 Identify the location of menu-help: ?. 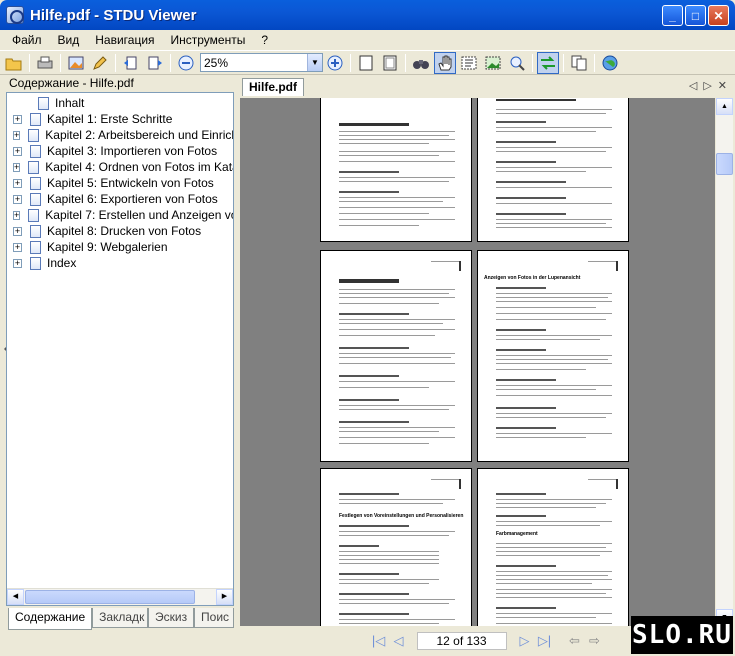
(264, 40).